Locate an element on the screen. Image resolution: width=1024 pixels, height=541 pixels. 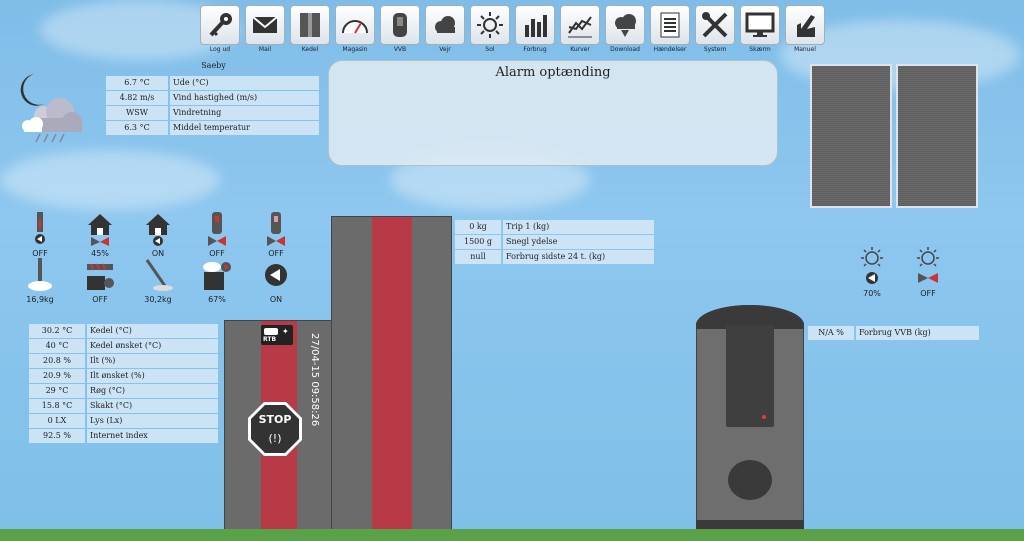
auger-icon is located at coordinates (100, 276).